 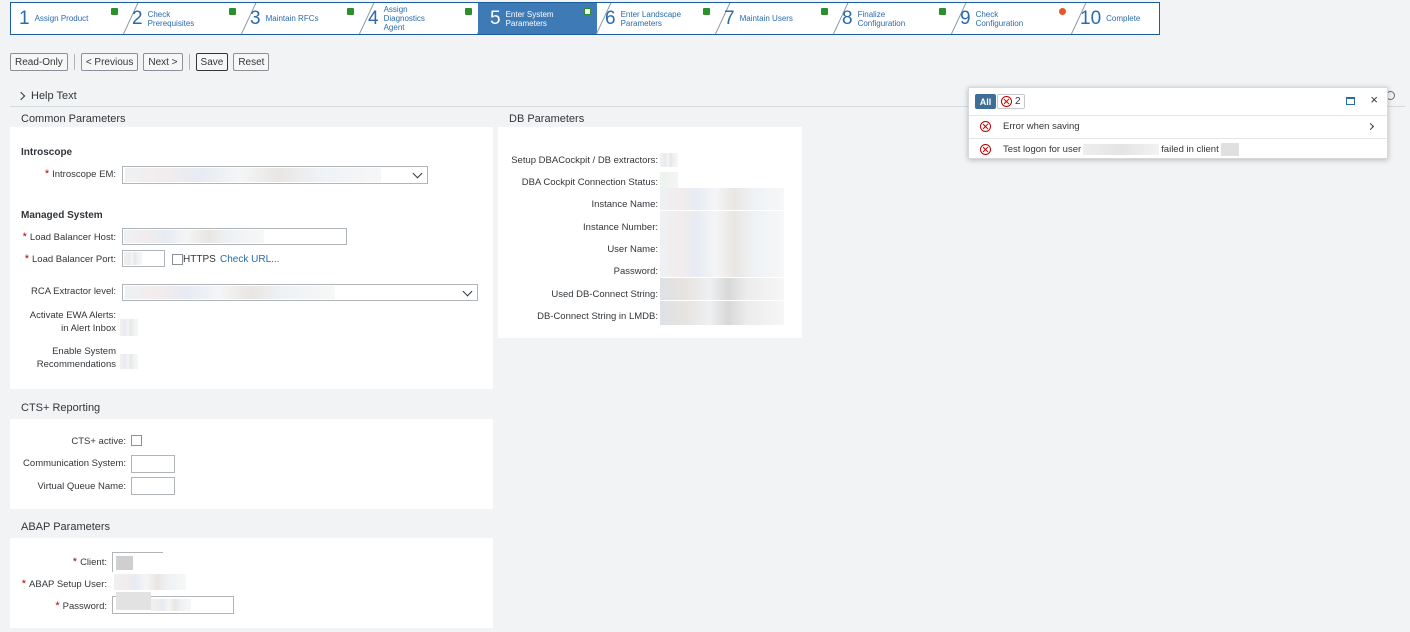 I want to click on abap-setup-user-value, so click(x=150, y=582).